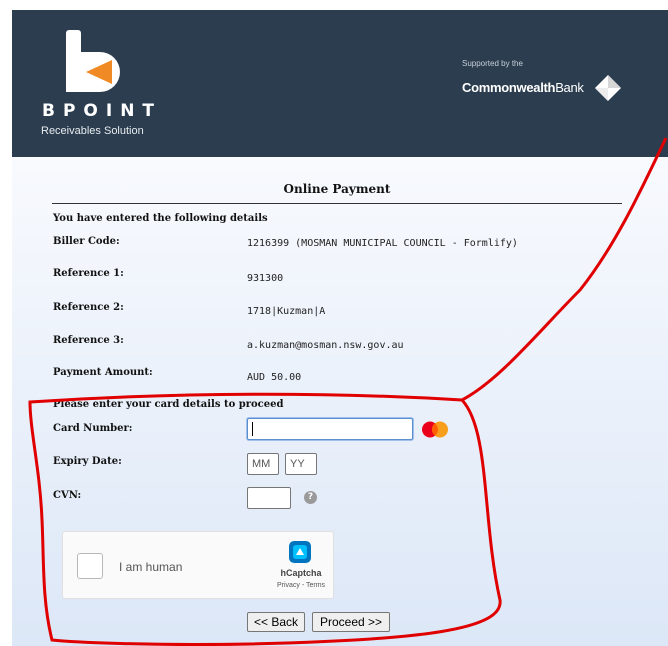 Image resolution: width=668 pixels, height=646 pixels. What do you see at coordinates (87, 461) in the screenshot?
I see `expiry-date-label: Expiry Date:` at bounding box center [87, 461].